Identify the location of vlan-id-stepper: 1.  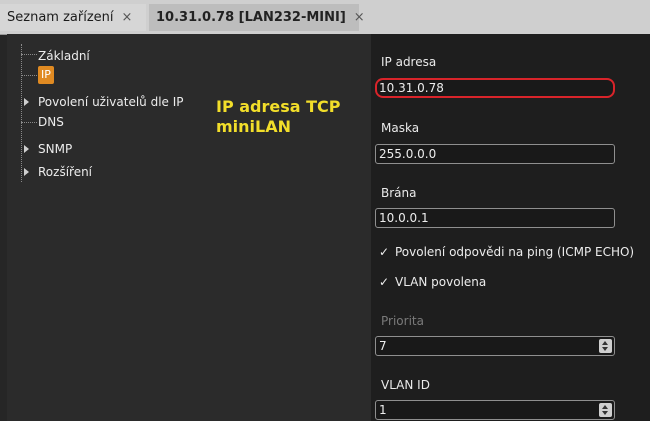
(495, 410).